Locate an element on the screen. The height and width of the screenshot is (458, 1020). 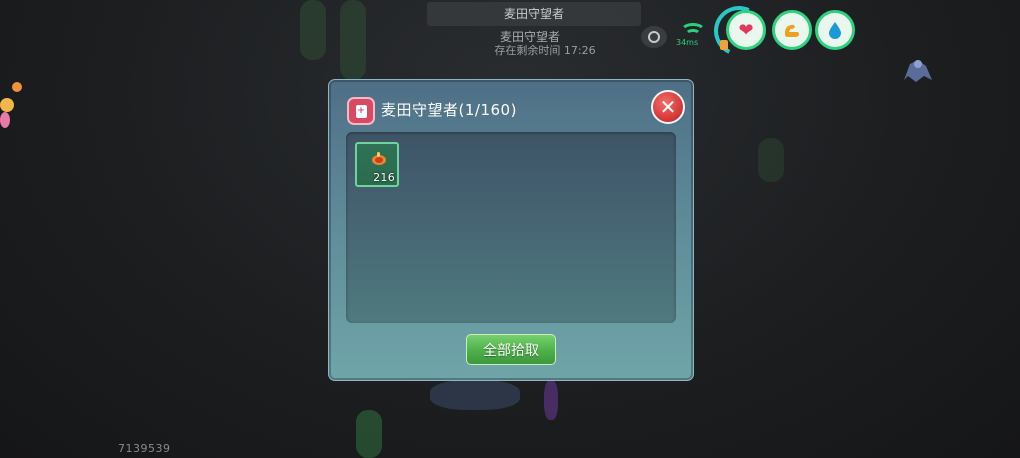
item-count: 216 is located at coordinates (384, 177).